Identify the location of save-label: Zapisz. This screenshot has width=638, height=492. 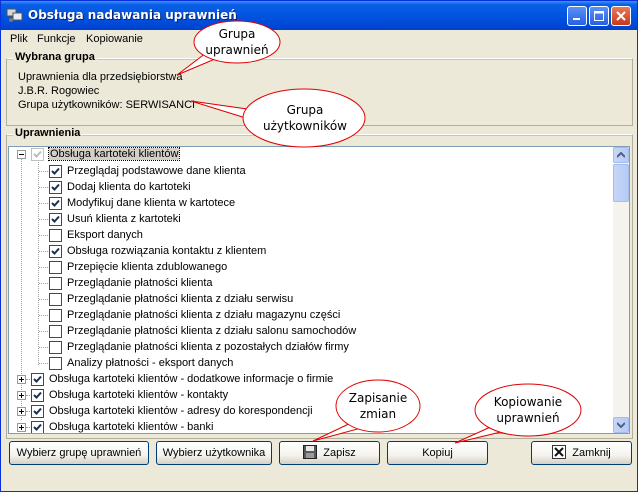
(339, 453).